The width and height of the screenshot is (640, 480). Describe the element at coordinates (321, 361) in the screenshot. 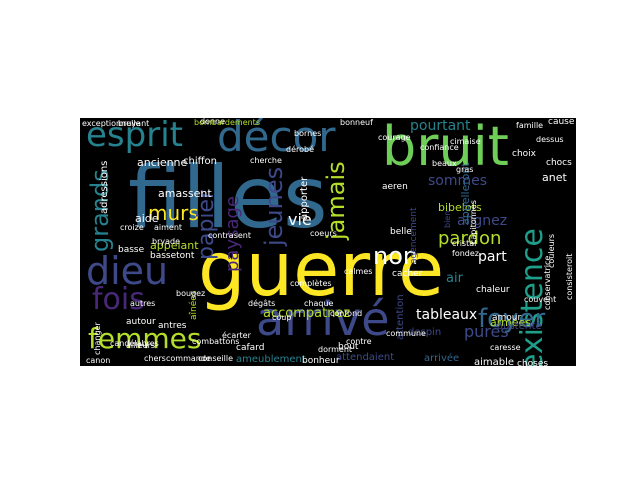

I see `cloud-word-bonheur: bonheur` at that location.